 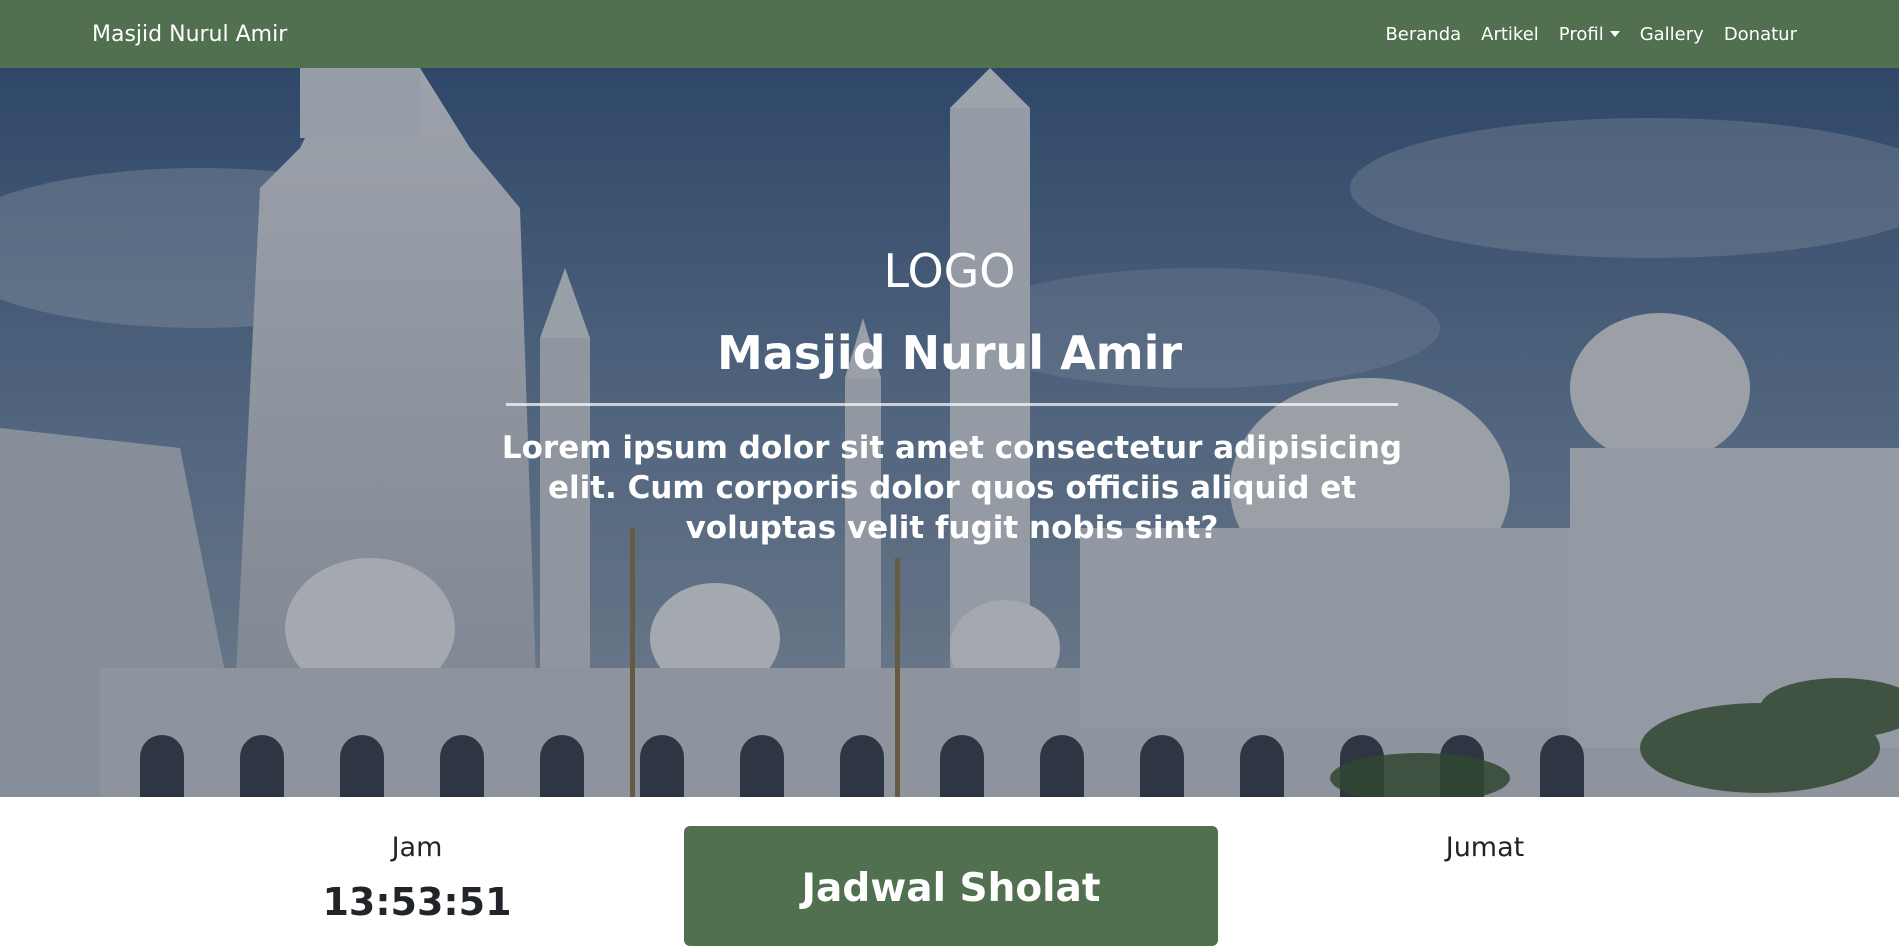 I want to click on hero-title: Masjid Nurul Amir, so click(x=949, y=353).